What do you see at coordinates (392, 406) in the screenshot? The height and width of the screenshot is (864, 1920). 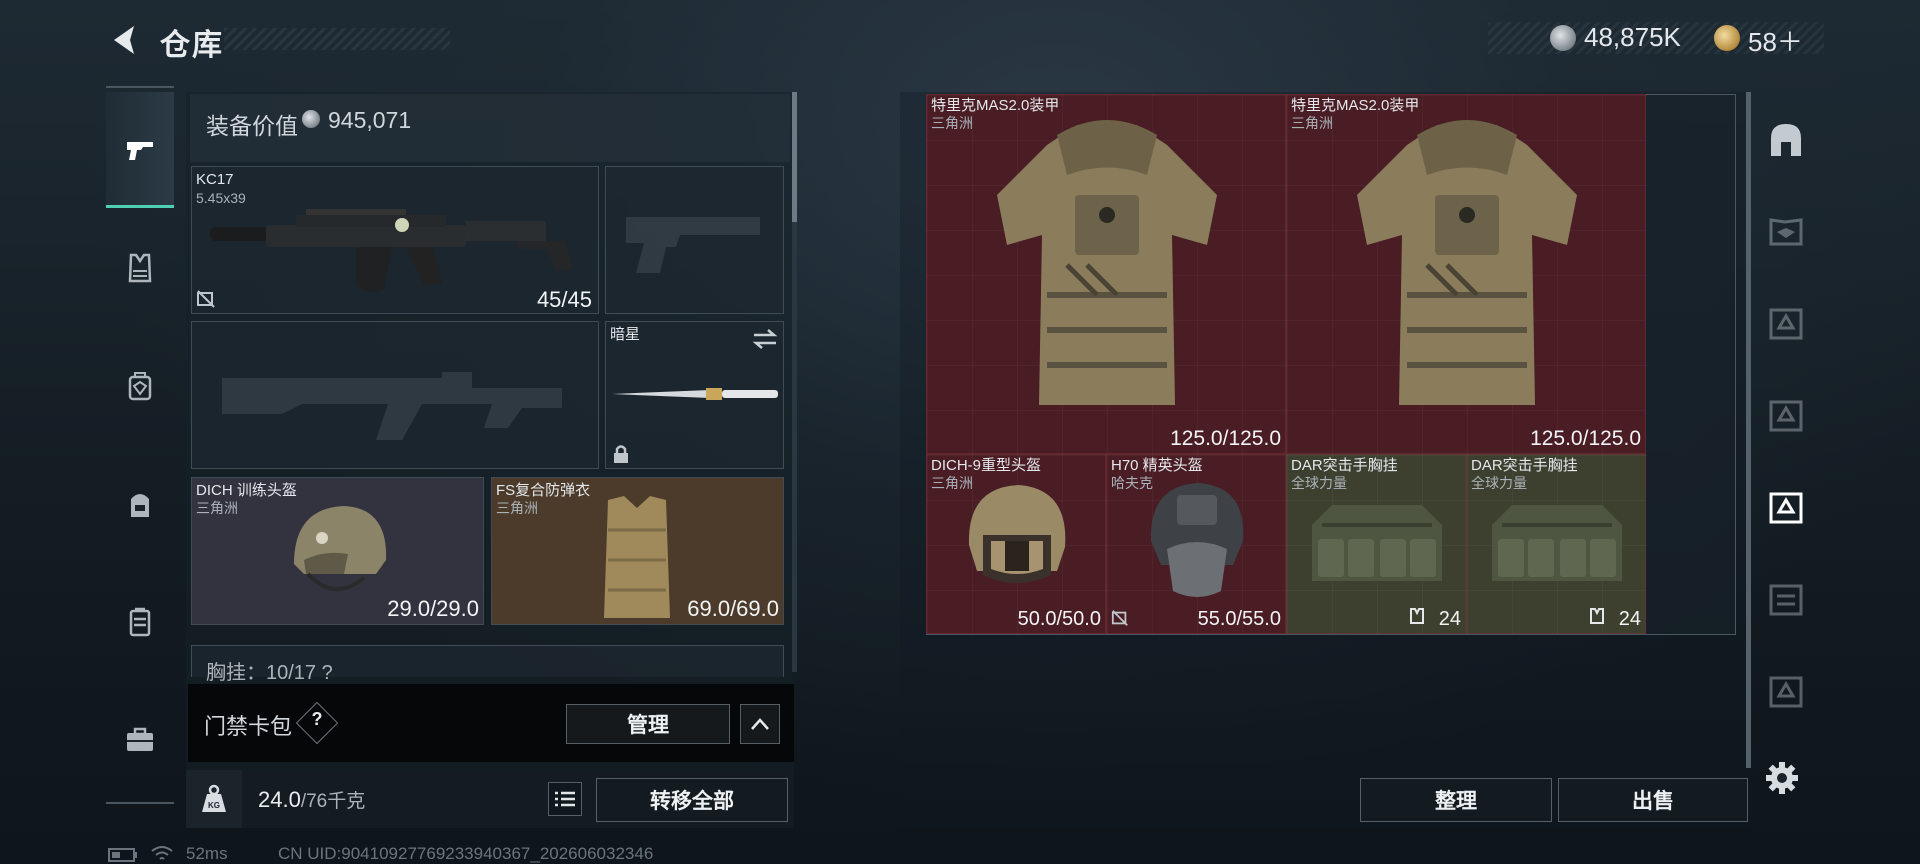 I see `rifle-placeholder-icon` at bounding box center [392, 406].